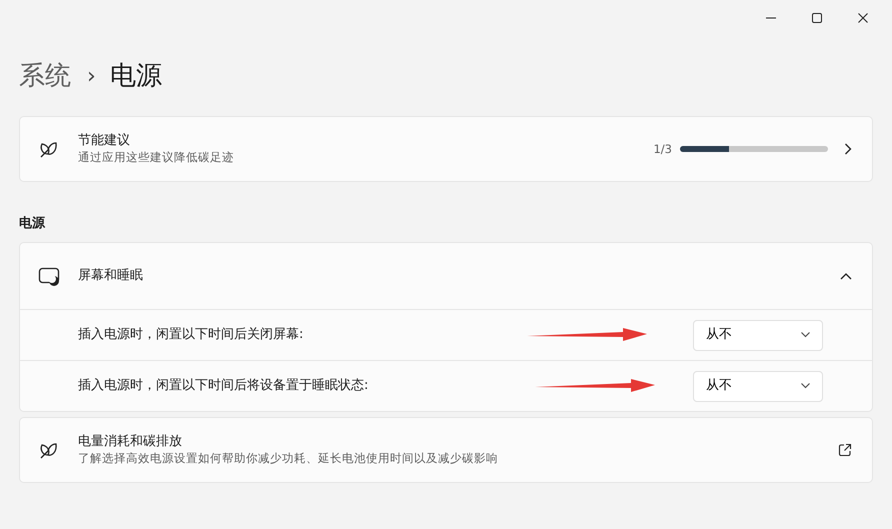 The width and height of the screenshot is (892, 529). What do you see at coordinates (848, 149) in the screenshot?
I see `chevron-right-icon` at bounding box center [848, 149].